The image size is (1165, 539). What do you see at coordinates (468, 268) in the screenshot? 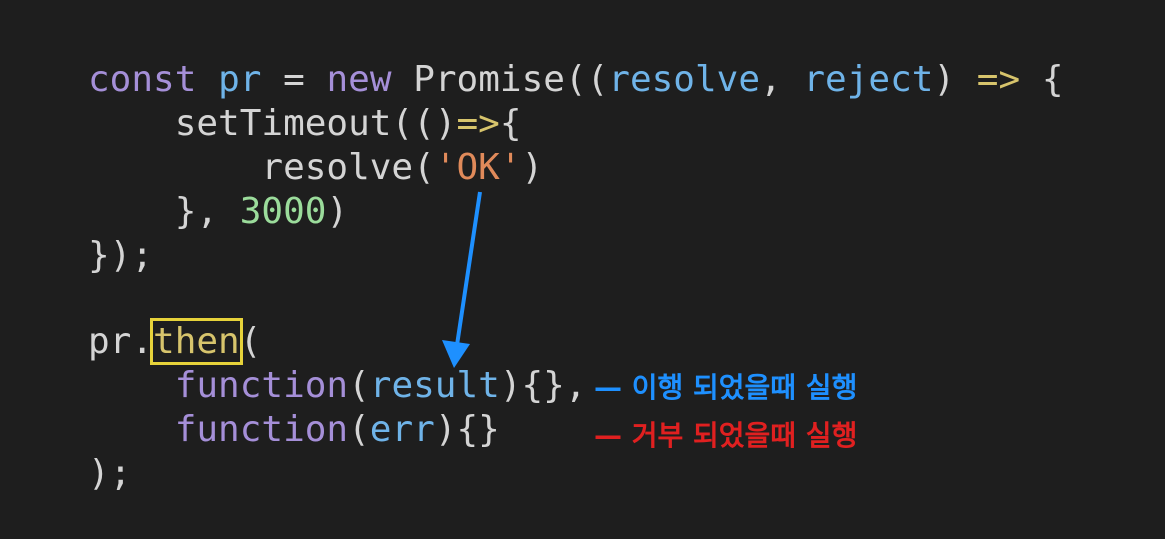
I see `arrow-shaft` at bounding box center [468, 268].